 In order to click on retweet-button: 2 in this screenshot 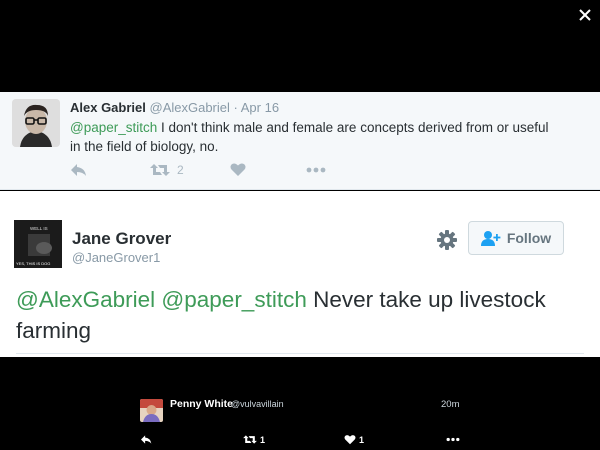, I will do `click(167, 170)`.